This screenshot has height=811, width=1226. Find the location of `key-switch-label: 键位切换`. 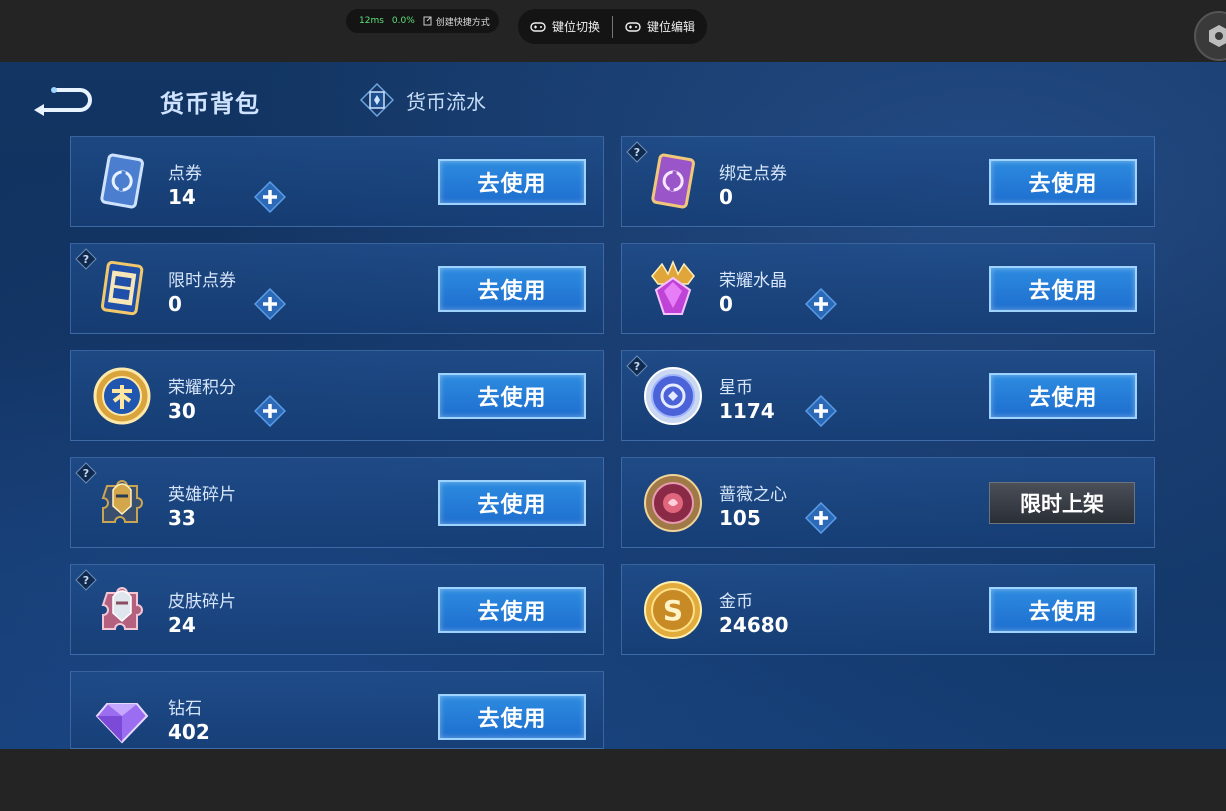

key-switch-label: 键位切换 is located at coordinates (576, 27).